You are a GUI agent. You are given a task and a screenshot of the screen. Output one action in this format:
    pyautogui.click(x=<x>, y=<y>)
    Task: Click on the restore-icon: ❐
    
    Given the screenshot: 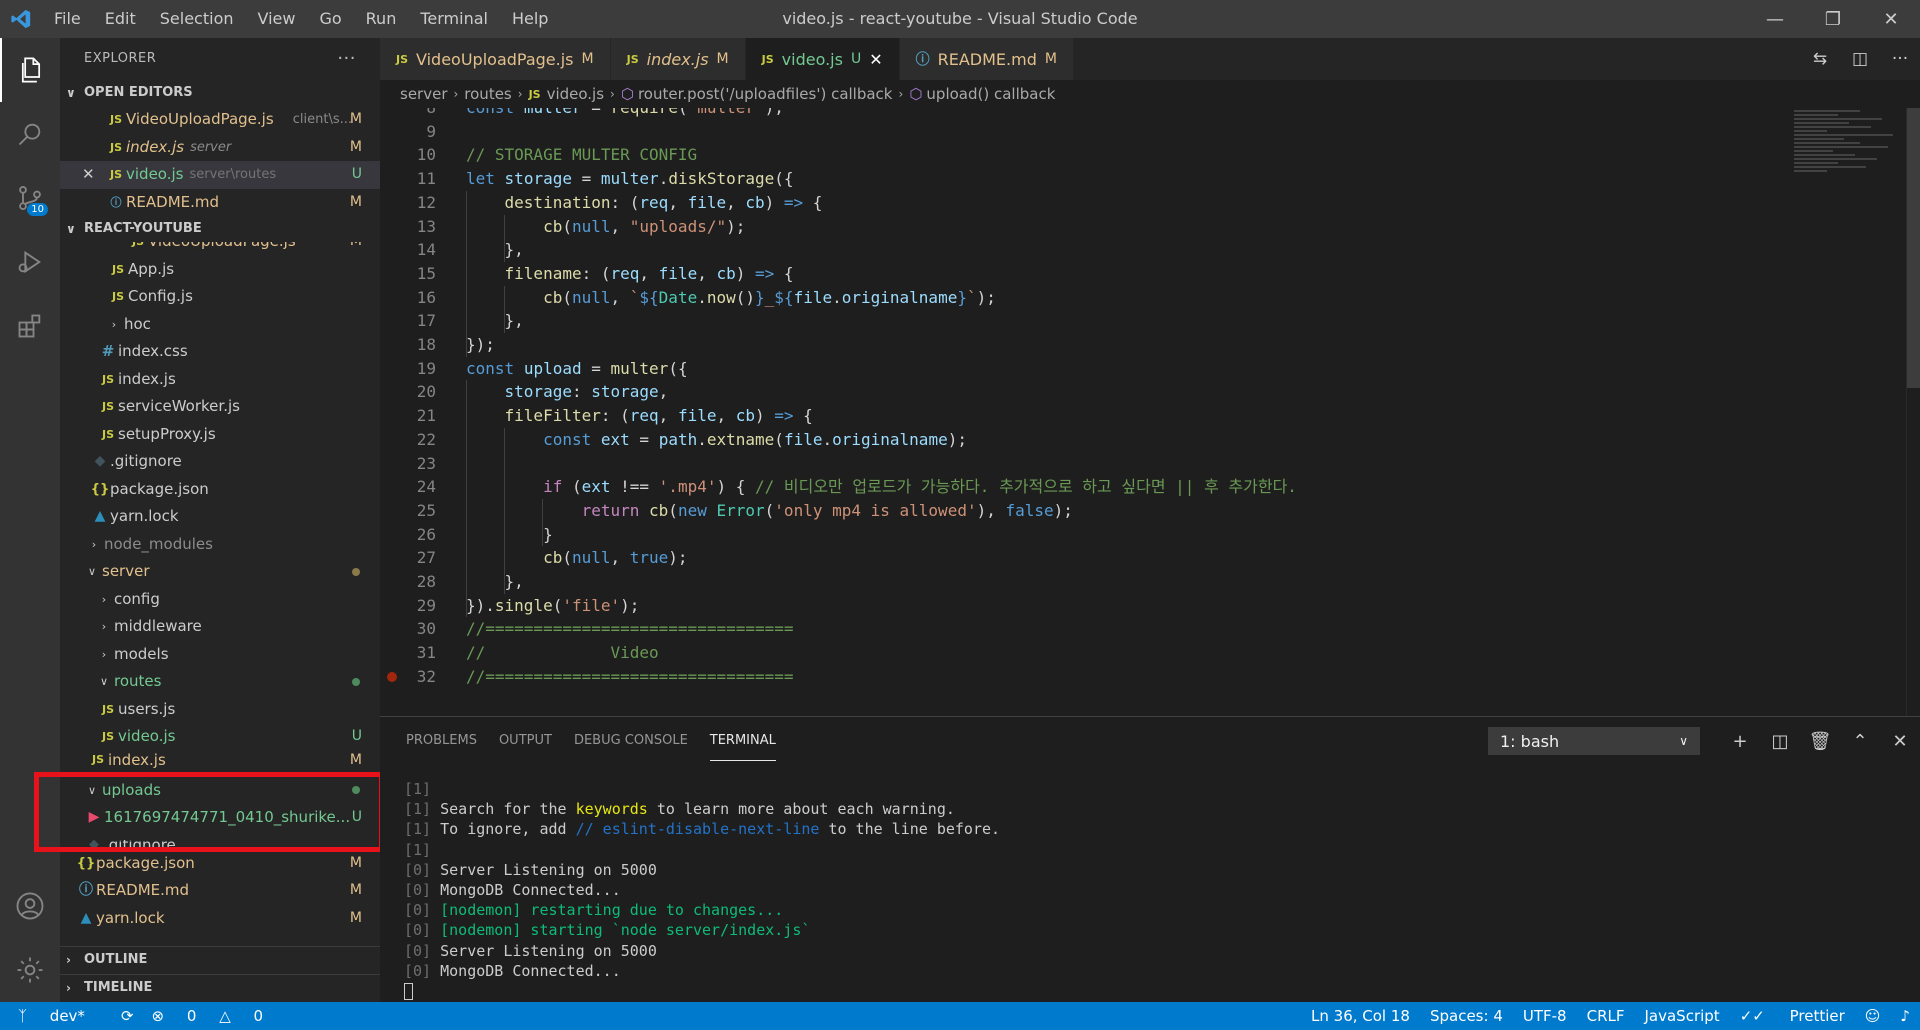 What is the action you would take?
    pyautogui.click(x=1833, y=19)
    